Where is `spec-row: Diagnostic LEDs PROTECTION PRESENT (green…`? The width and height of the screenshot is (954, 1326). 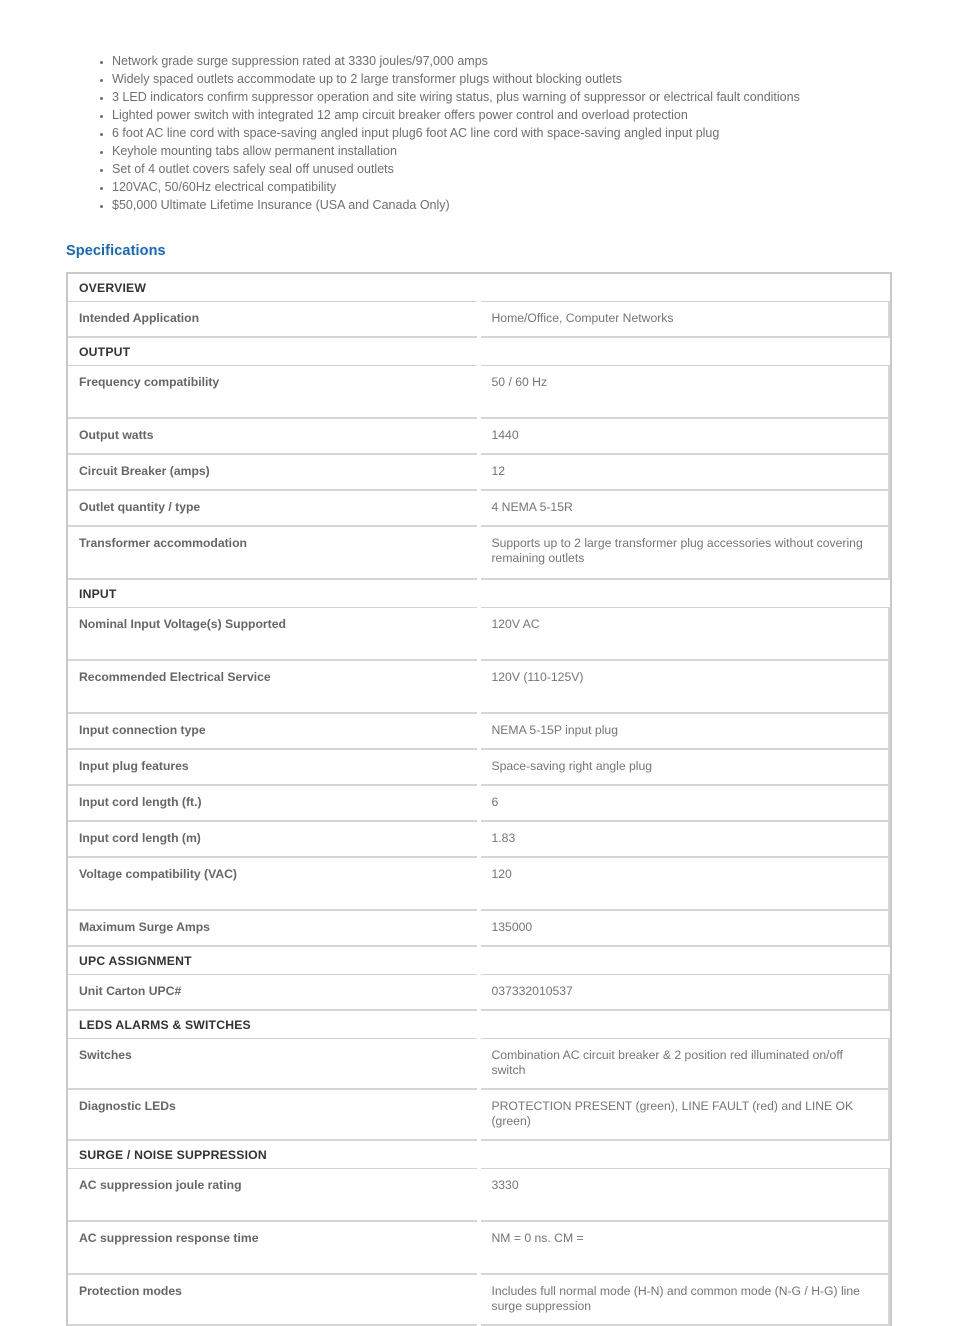
spec-row: Diagnostic LEDs PROTECTION PRESENT (green… is located at coordinates (479, 1115).